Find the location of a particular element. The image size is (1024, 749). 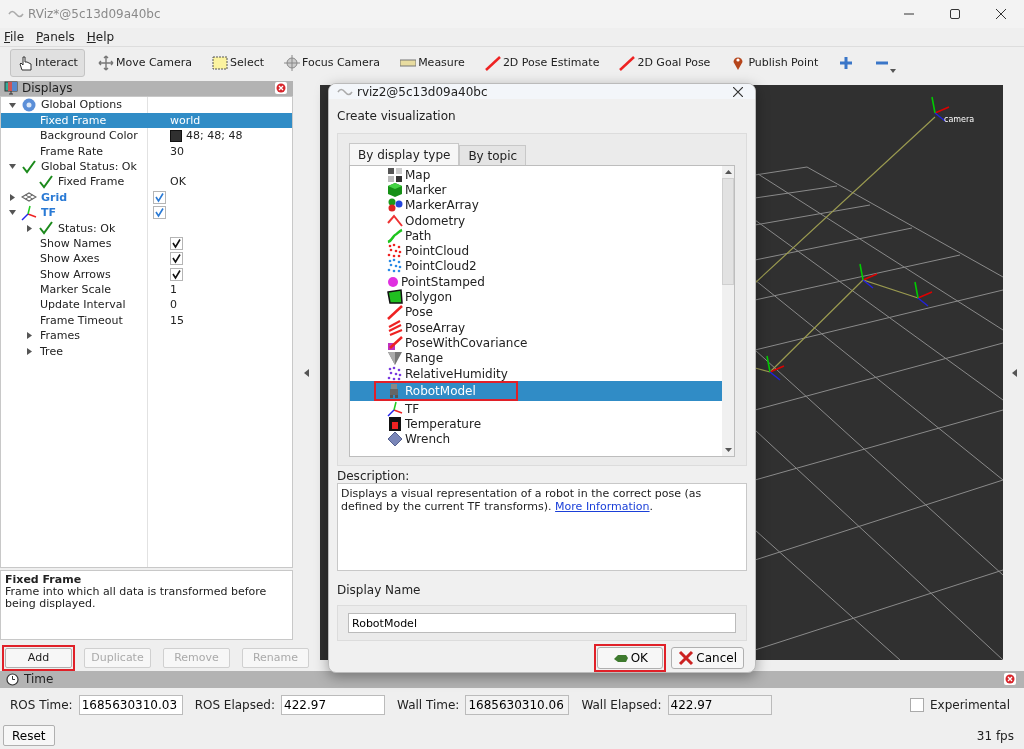

list-item: Marker is located at coordinates (536, 190).